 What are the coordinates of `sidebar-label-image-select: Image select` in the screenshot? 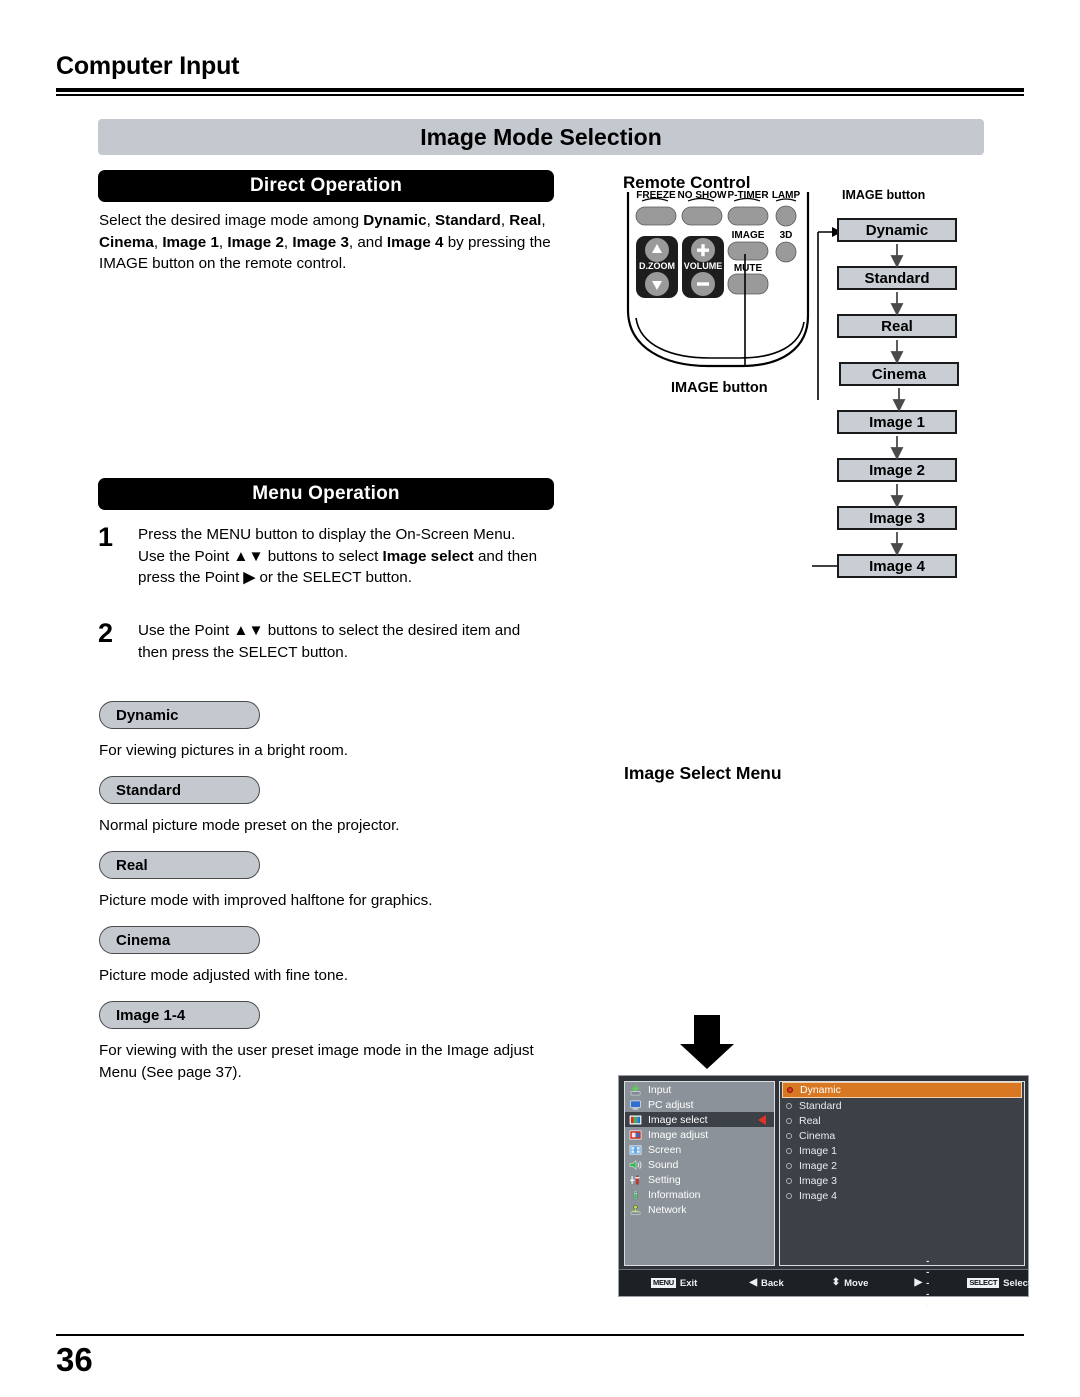 It's located at (678, 1119).